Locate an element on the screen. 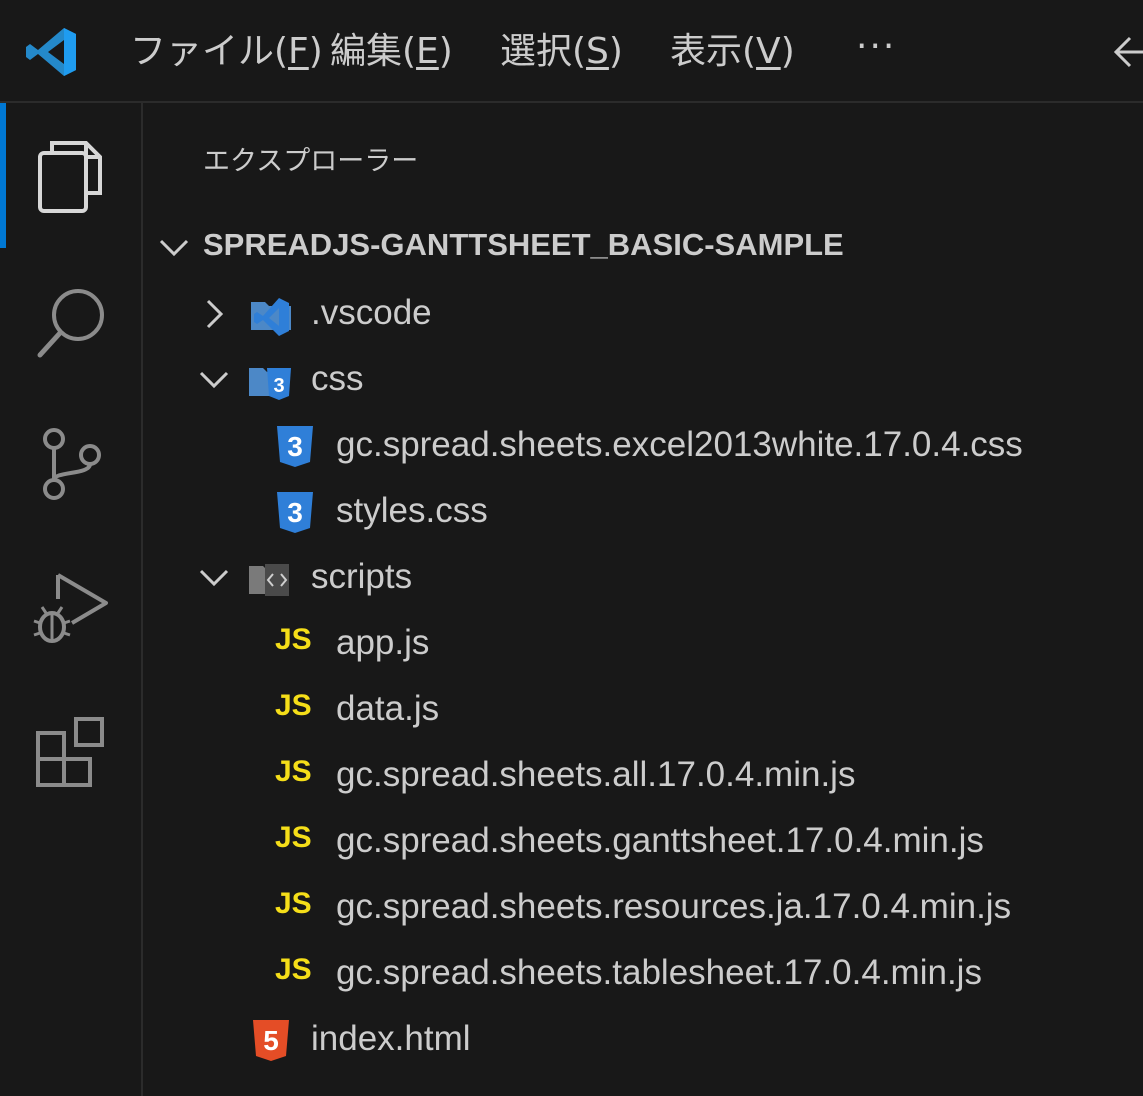  title-bar: ファイル(F) 編集(E) 選択(S) 表示(V) ··· is located at coordinates (571, 51).